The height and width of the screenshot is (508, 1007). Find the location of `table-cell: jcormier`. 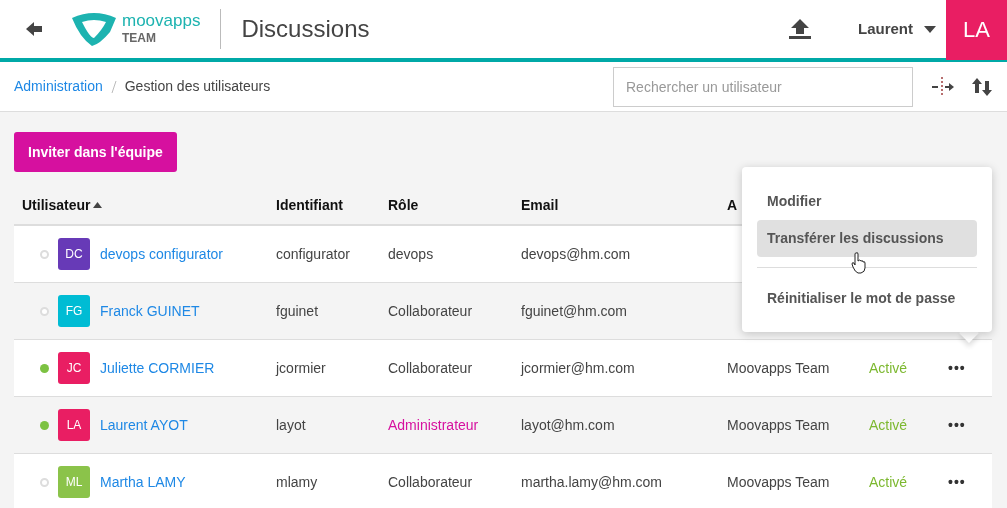

table-cell: jcormier is located at coordinates (301, 367).